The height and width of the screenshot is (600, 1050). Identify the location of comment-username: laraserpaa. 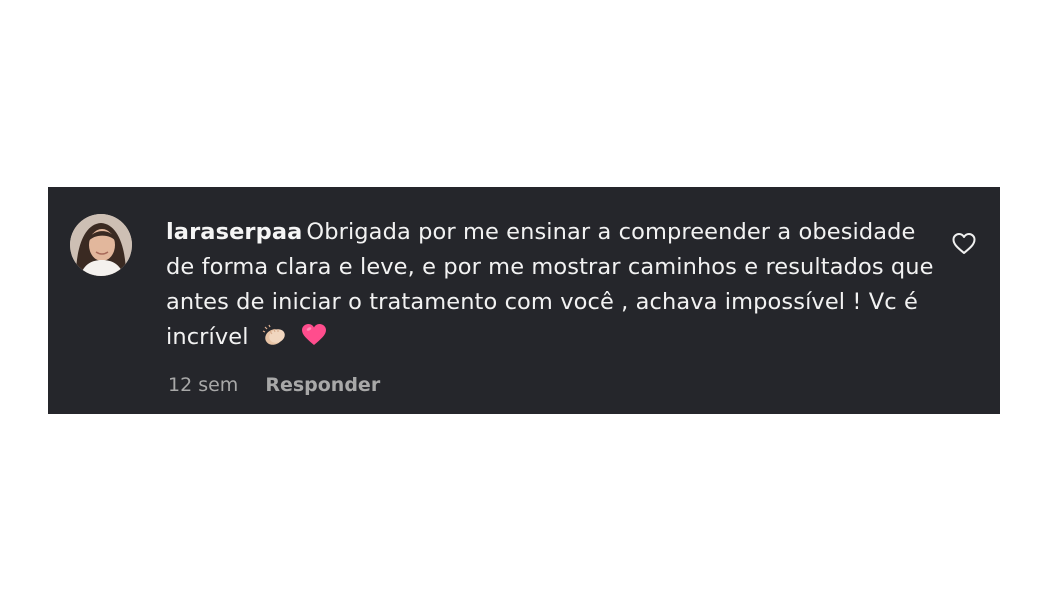
(234, 232).